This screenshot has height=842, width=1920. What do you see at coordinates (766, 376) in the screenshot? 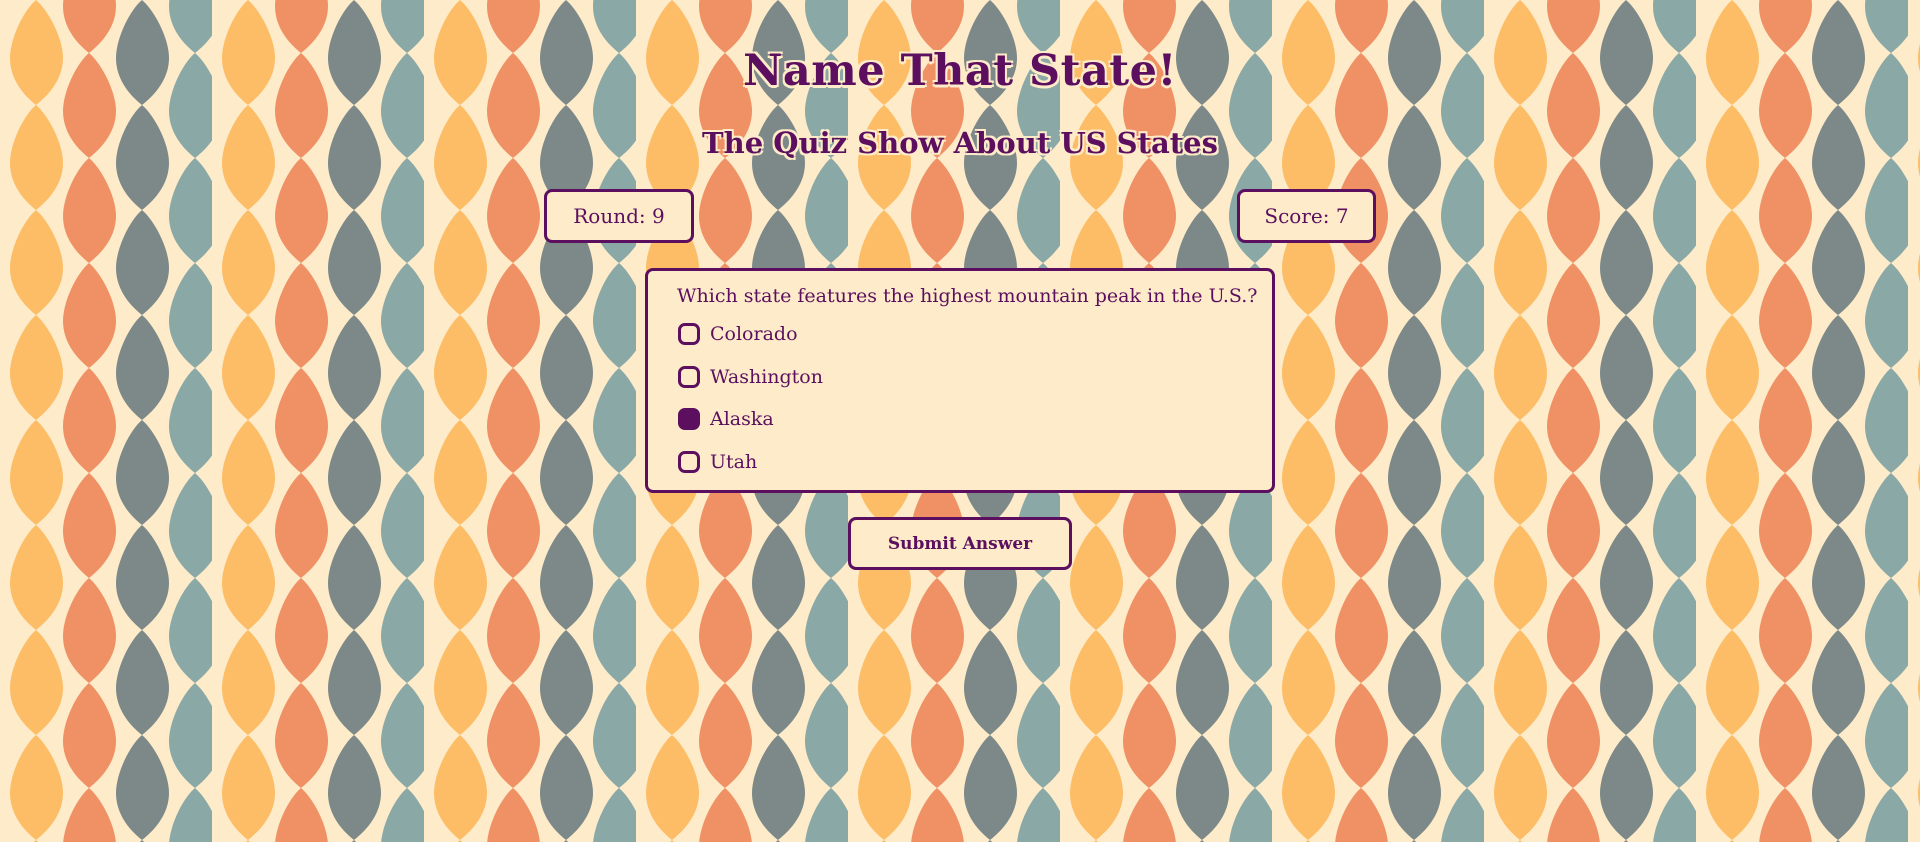
I see `answer-label: Washington` at bounding box center [766, 376].